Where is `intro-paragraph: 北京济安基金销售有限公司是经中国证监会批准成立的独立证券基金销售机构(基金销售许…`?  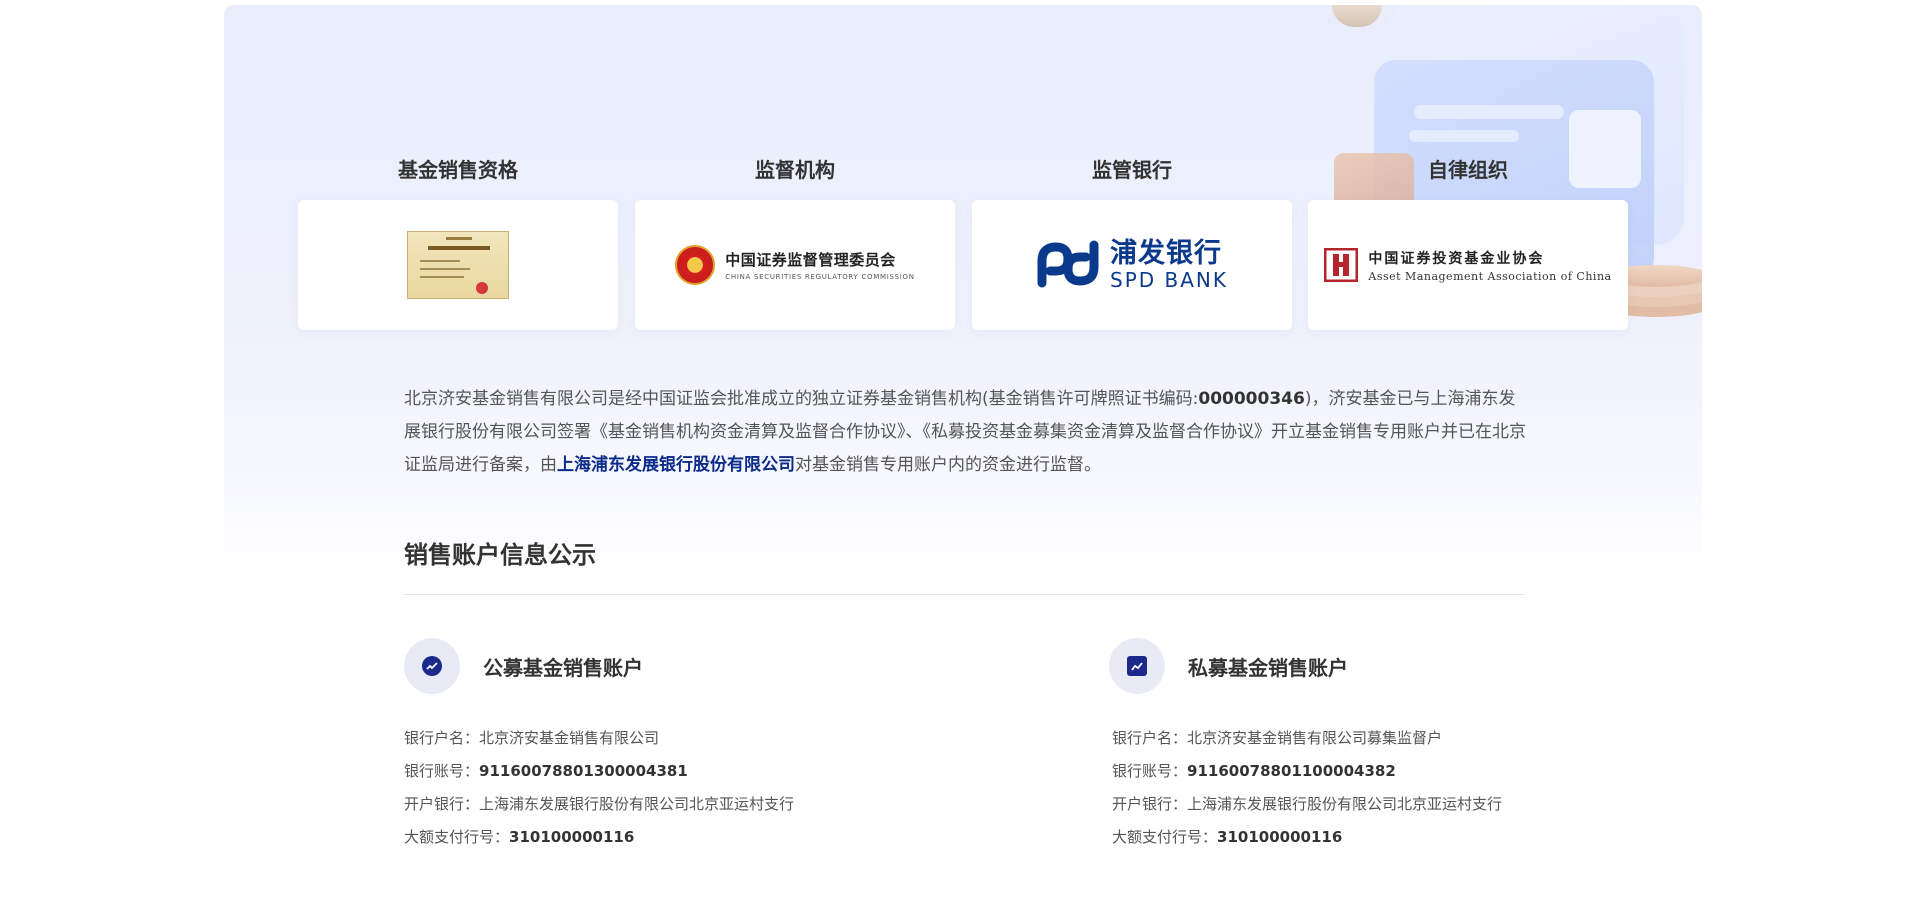 intro-paragraph: 北京济安基金销售有限公司是经中国证监会批准成立的独立证券基金销售机构(基金销售许… is located at coordinates (966, 432).